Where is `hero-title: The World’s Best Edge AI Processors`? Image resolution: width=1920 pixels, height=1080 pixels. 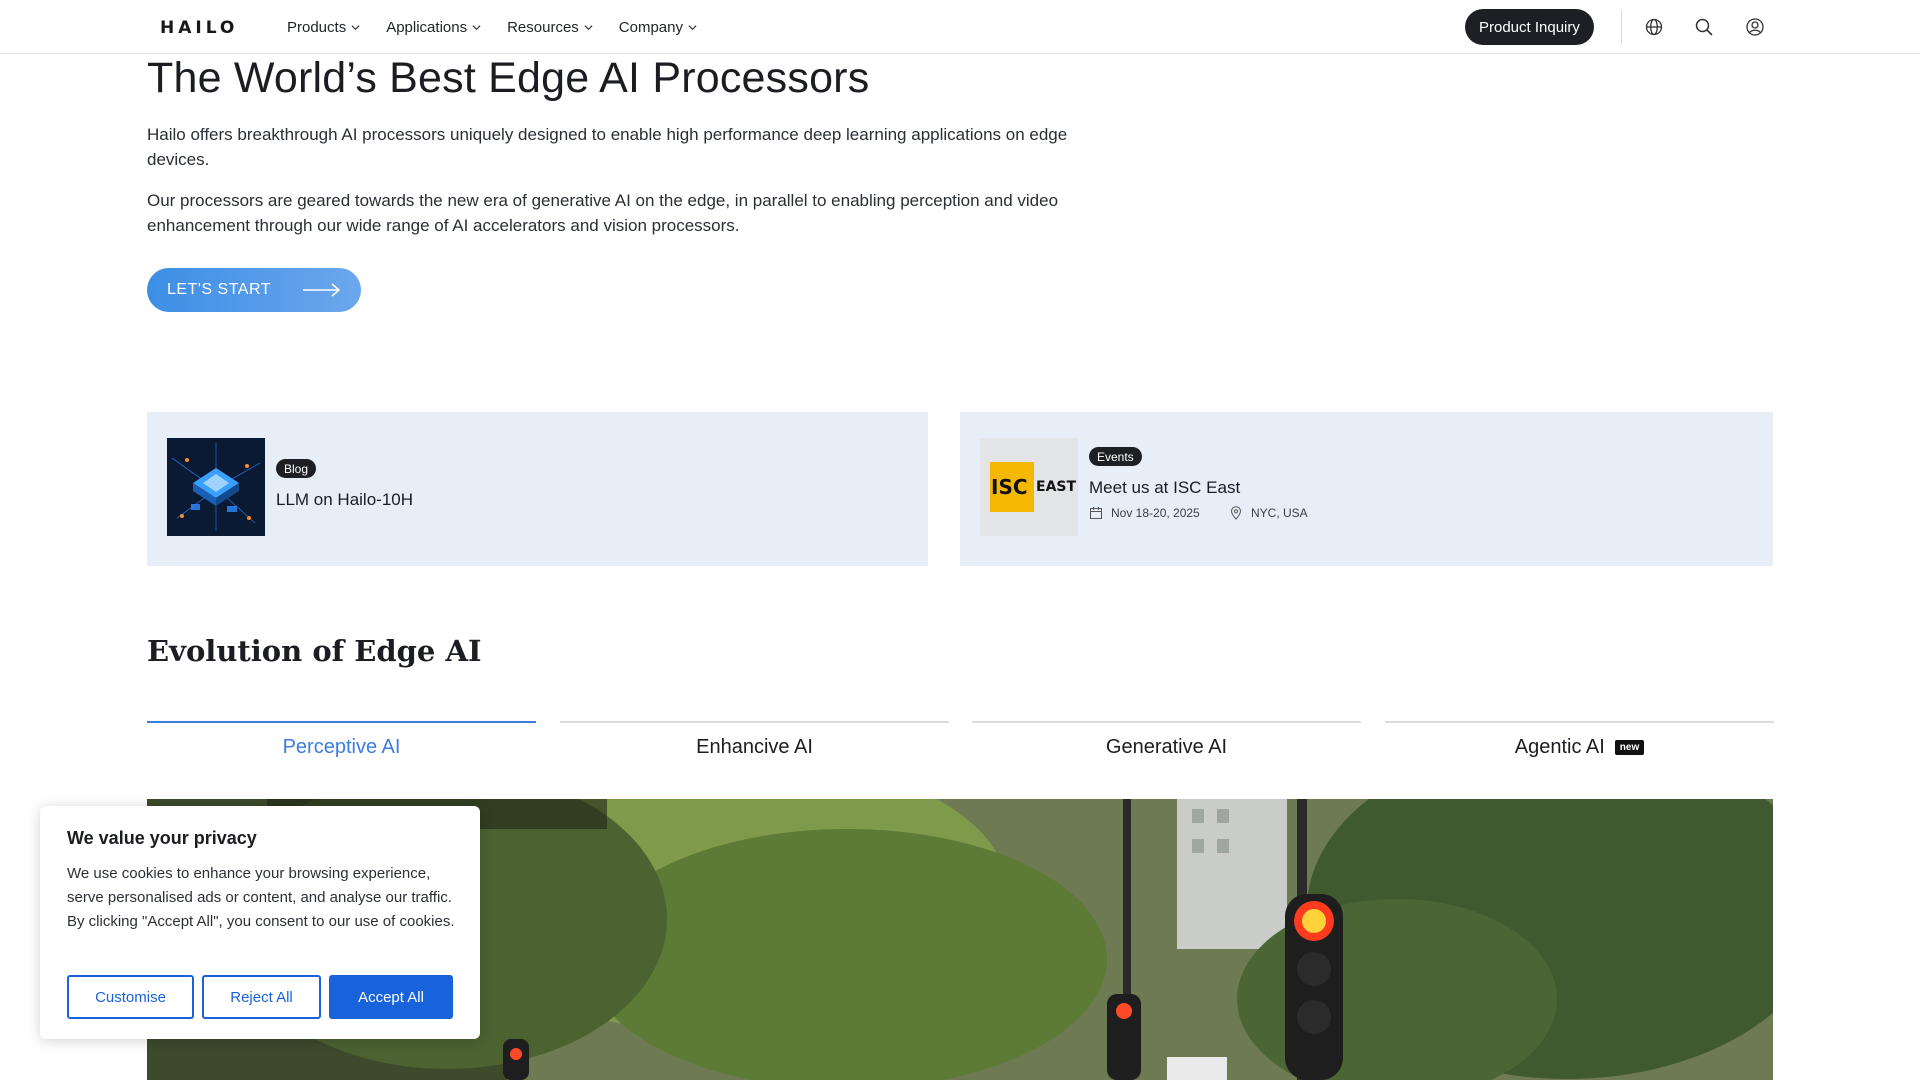
hero-title: The World’s Best Edge AI Processors is located at coordinates (508, 78).